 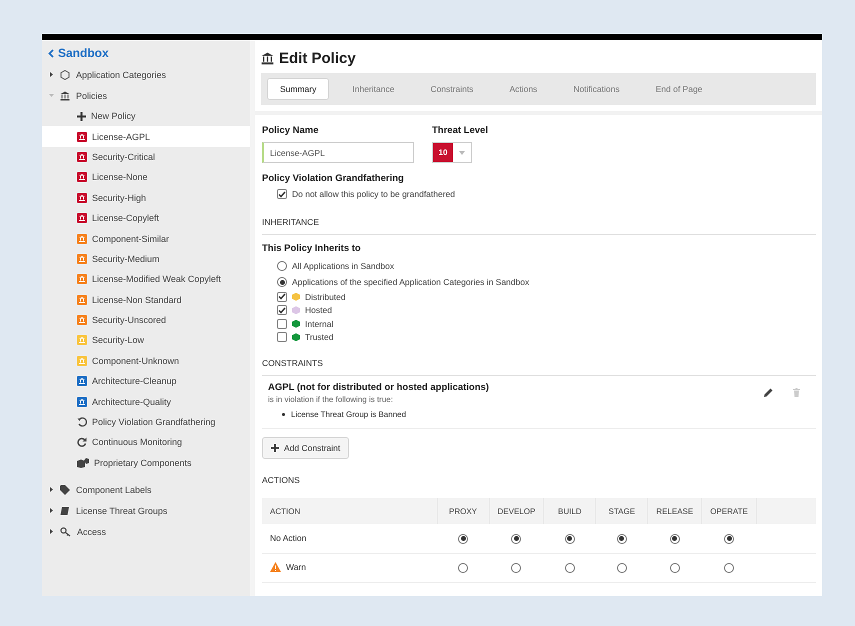 What do you see at coordinates (146, 95) in the screenshot?
I see `tree-item: Policies` at bounding box center [146, 95].